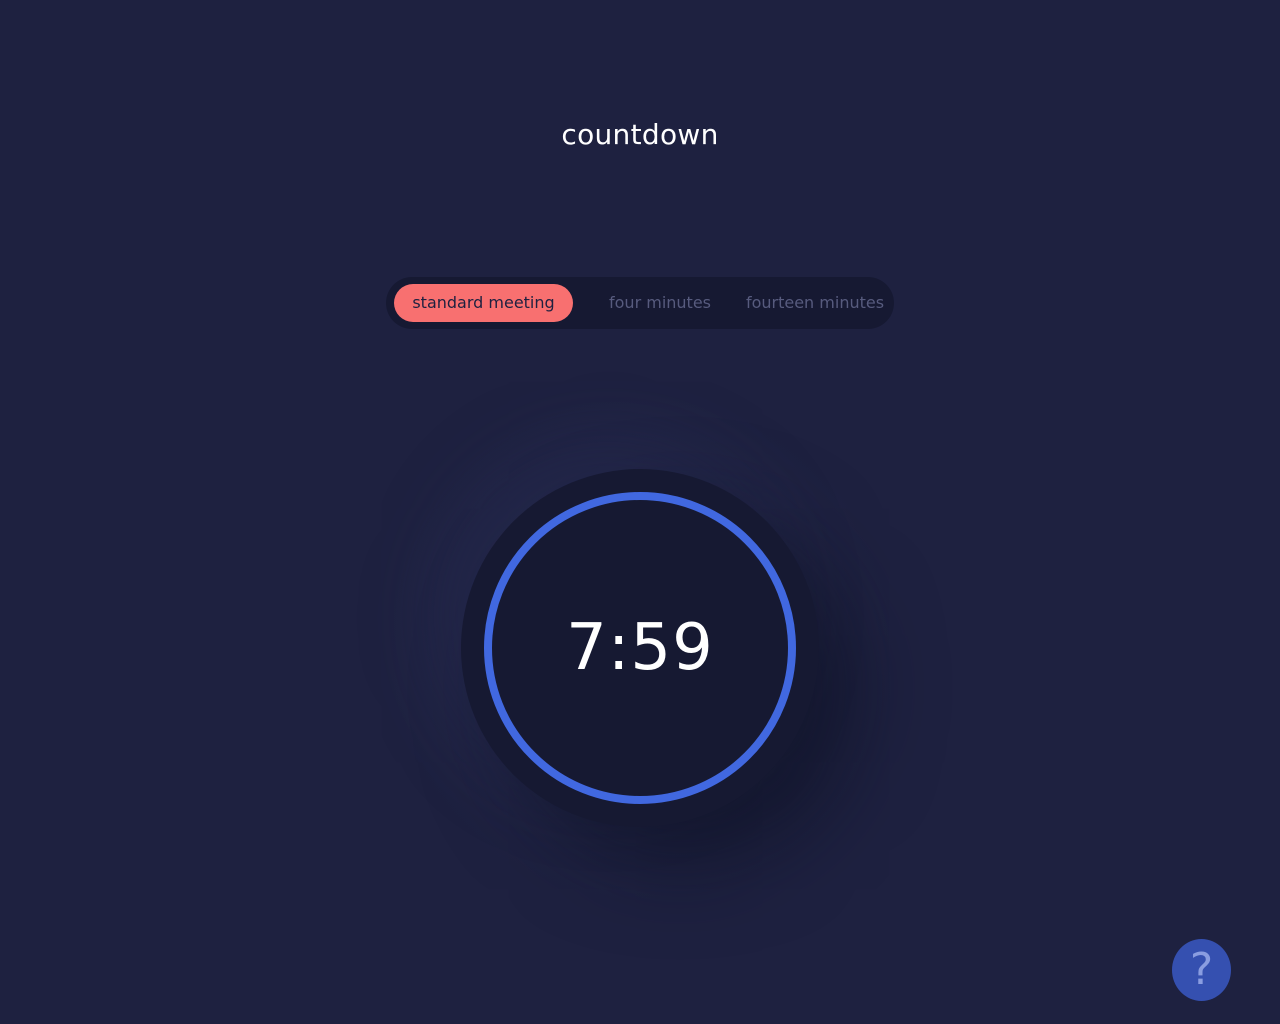  I want to click on page-title: countdown, so click(640, 134).